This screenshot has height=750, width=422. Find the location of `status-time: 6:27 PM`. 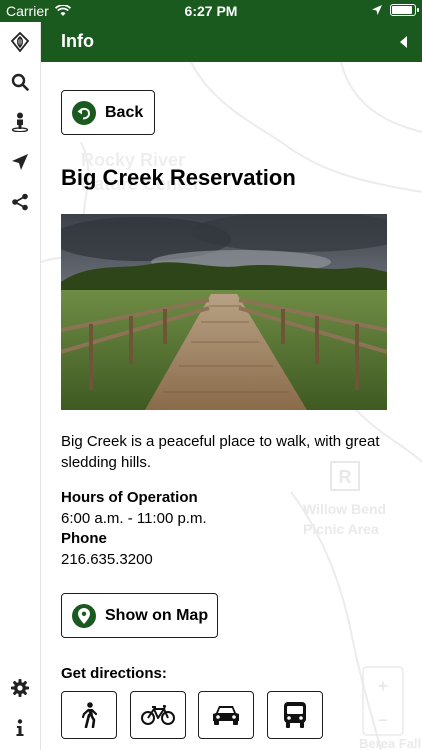

status-time: 6:27 PM is located at coordinates (211, 11).